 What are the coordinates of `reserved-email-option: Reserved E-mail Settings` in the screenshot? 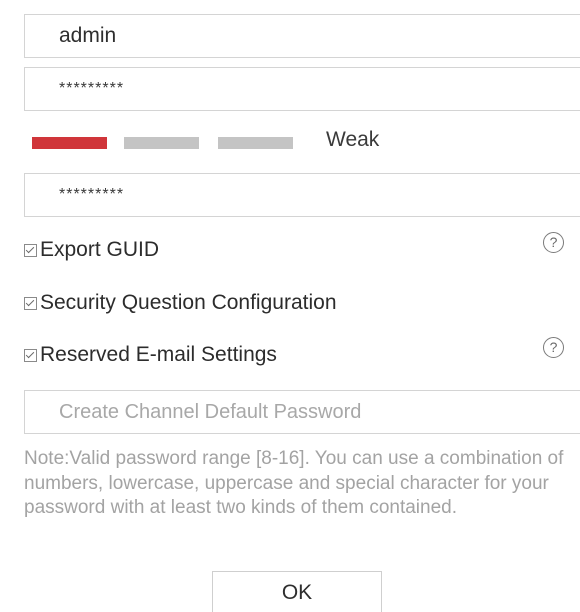 It's located at (150, 355).